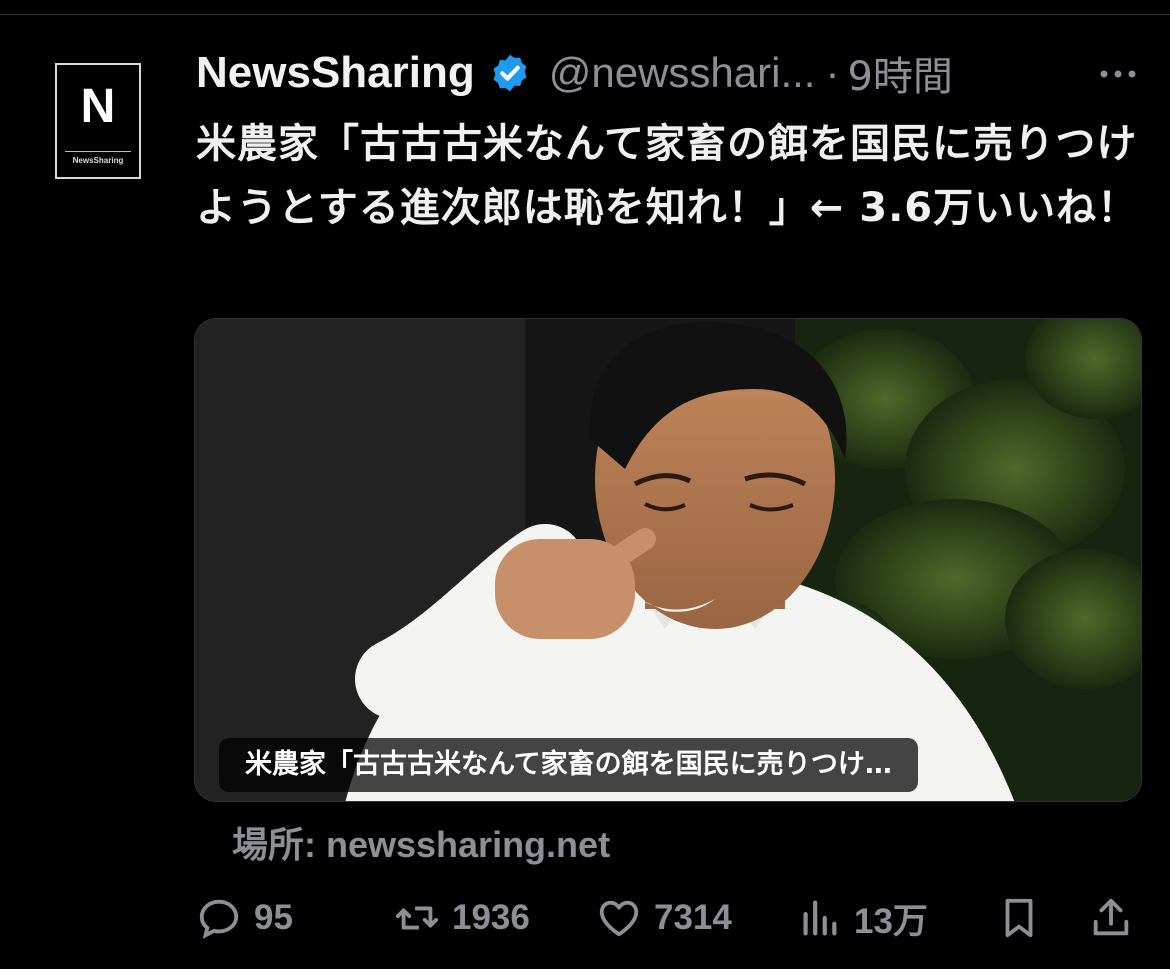 The width and height of the screenshot is (1170, 969). I want to click on views-button: 13万, so click(862, 918).